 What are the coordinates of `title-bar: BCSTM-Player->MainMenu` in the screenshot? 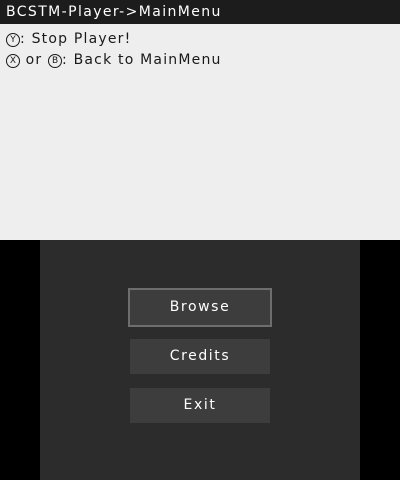 It's located at (200, 12).